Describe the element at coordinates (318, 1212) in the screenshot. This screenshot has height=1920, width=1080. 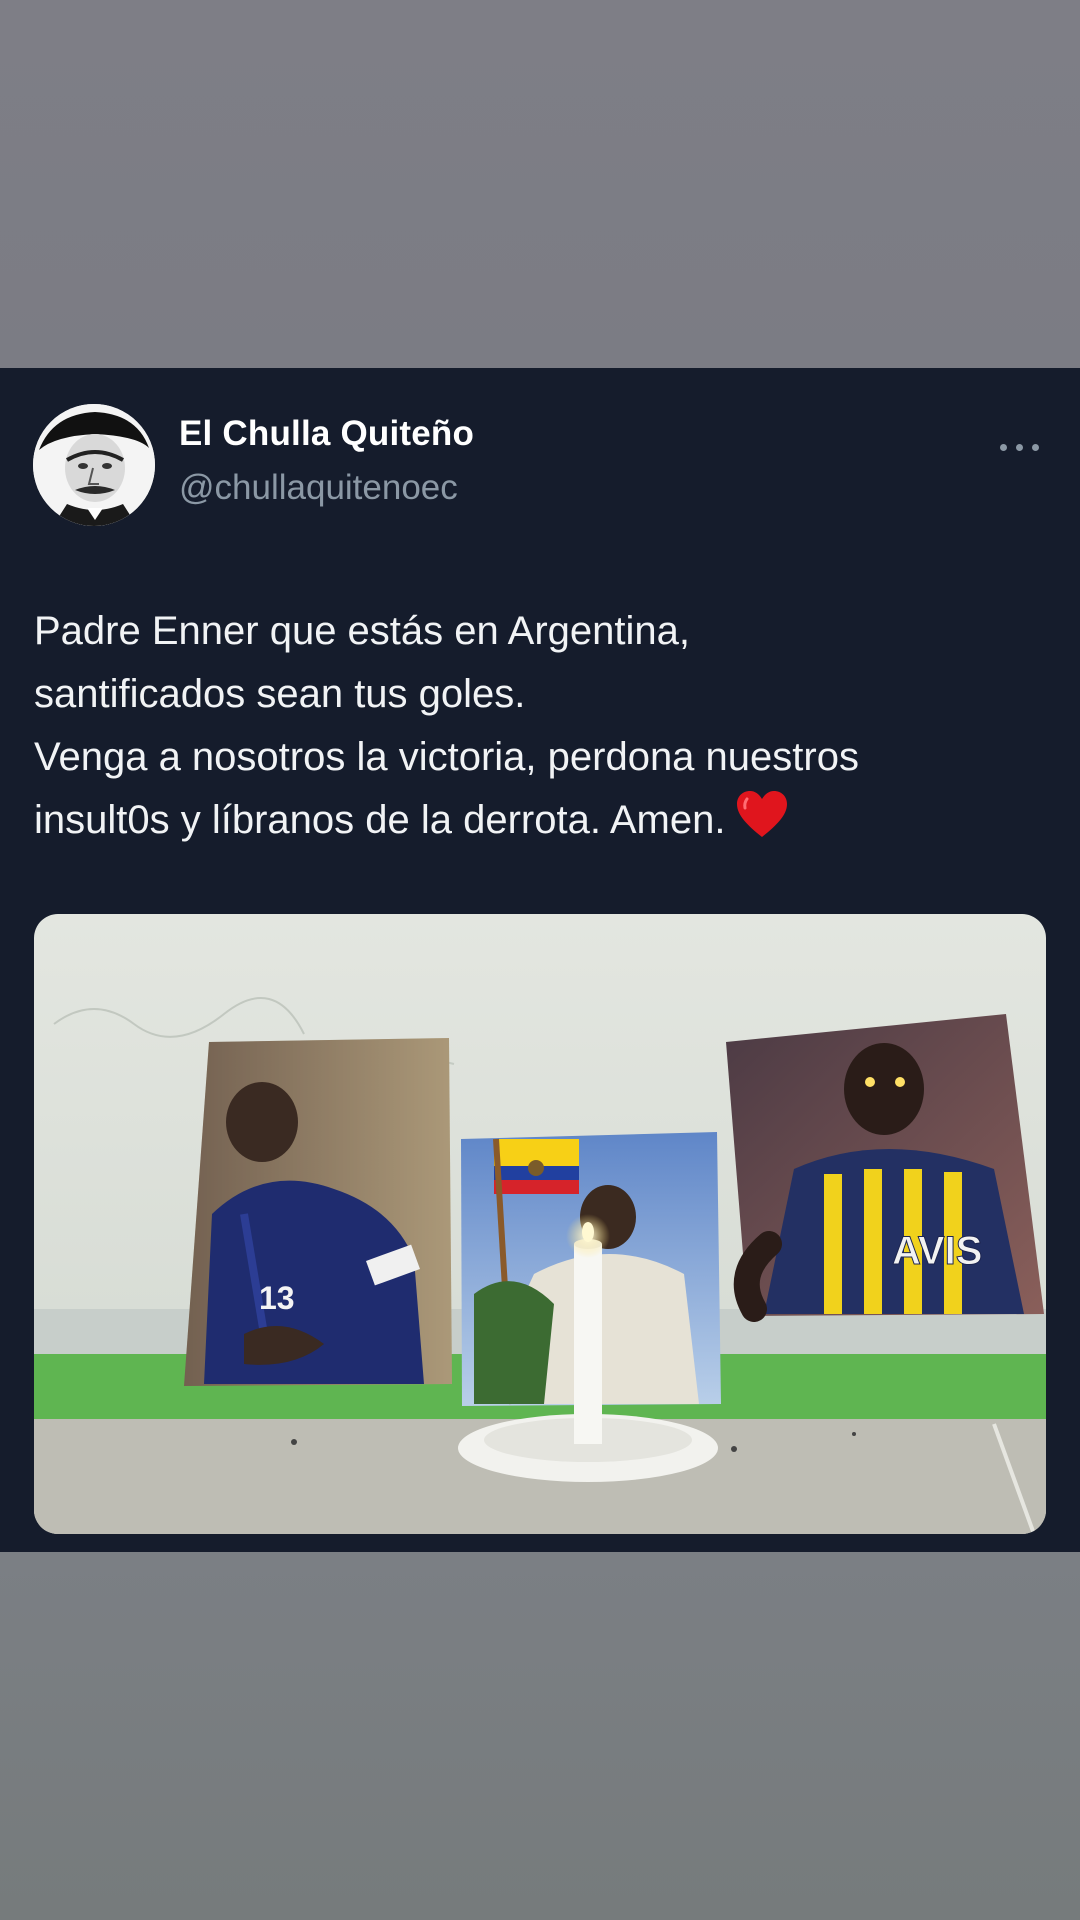
I see `left-poster: 13` at that location.